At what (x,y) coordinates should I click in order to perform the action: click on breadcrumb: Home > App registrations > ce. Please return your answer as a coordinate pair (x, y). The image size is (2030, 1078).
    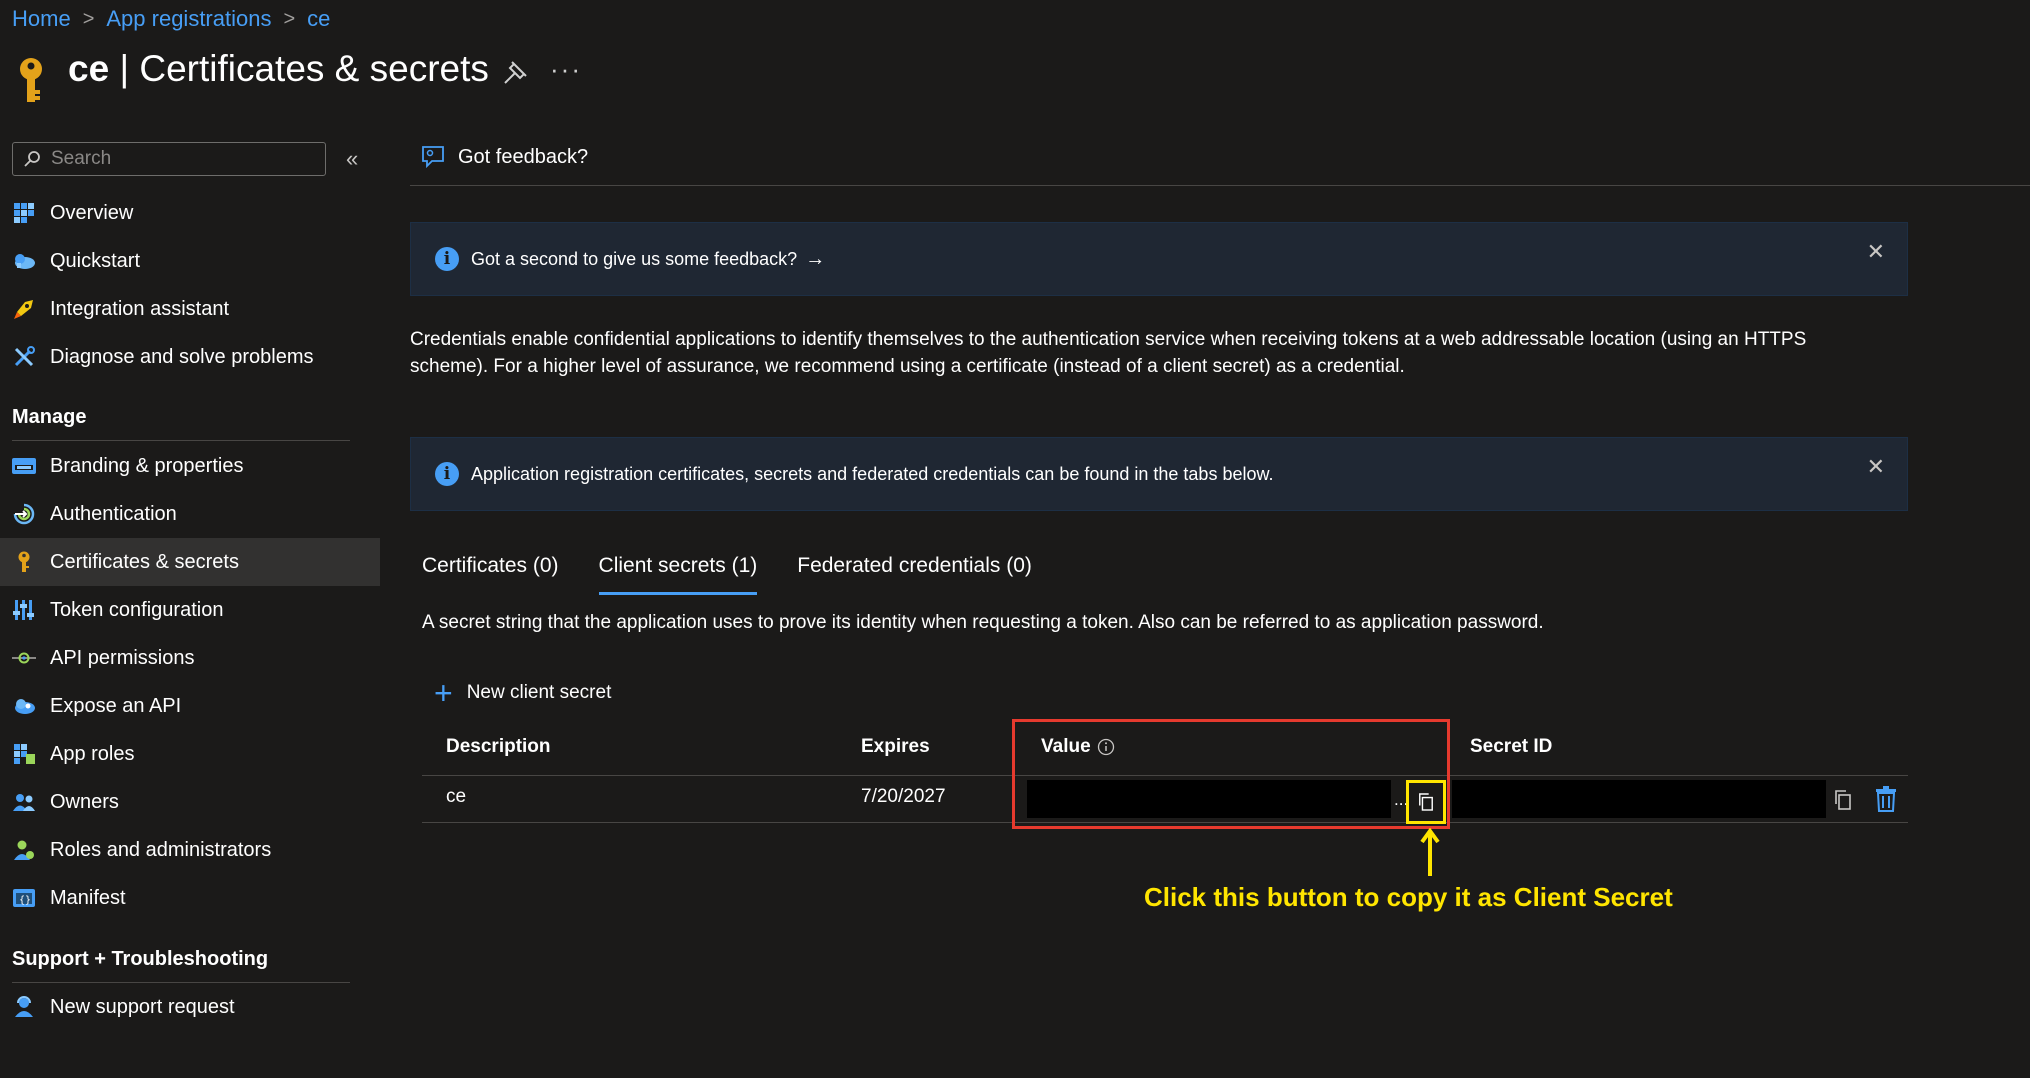
    Looking at the image, I should click on (171, 19).